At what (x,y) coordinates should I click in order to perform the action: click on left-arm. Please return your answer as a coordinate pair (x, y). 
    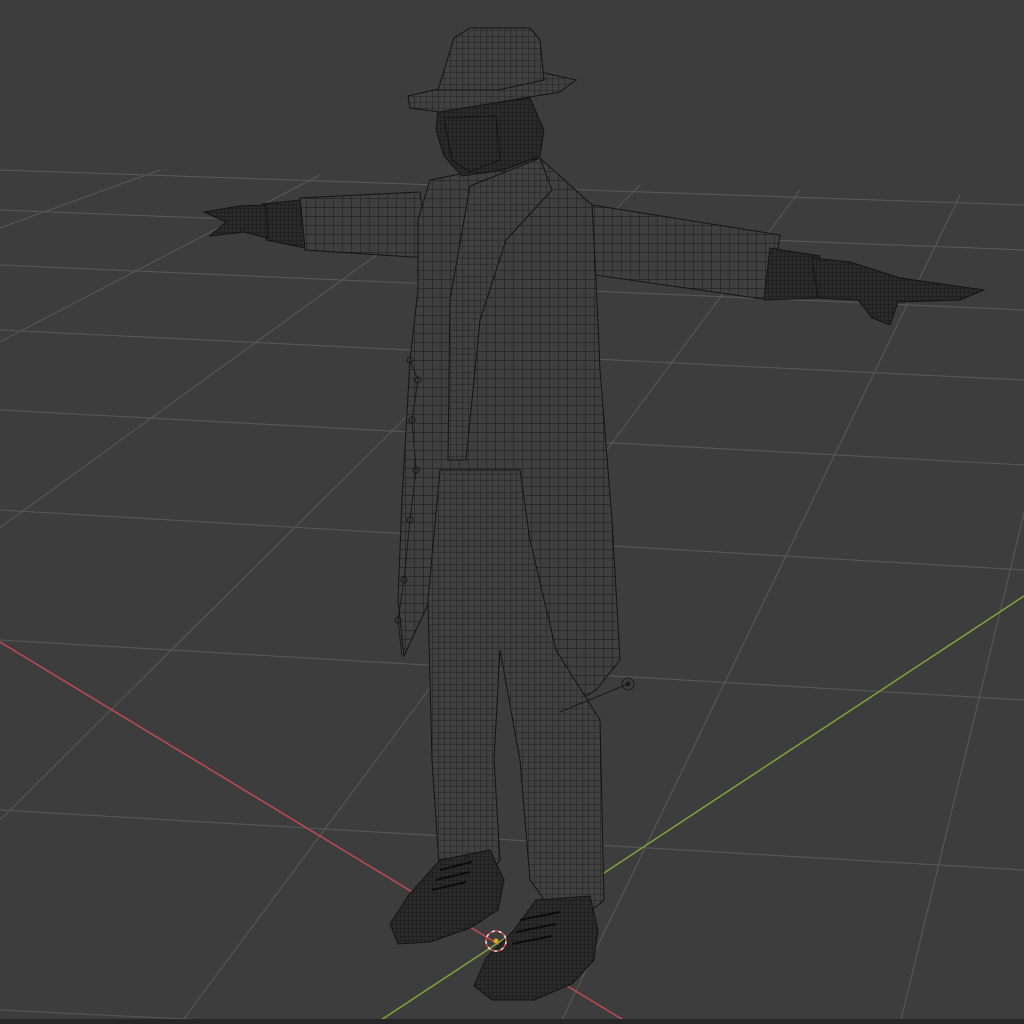
    Looking at the image, I should click on (364, 225).